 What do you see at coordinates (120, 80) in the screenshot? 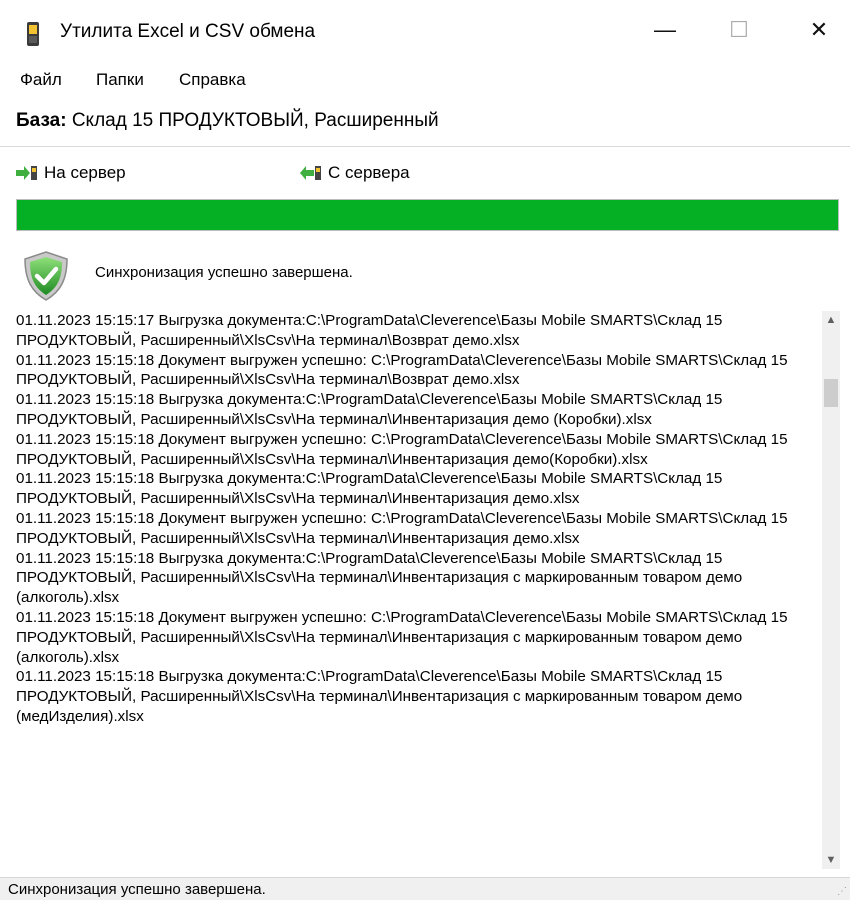
I see `menu-folders: Папки` at bounding box center [120, 80].